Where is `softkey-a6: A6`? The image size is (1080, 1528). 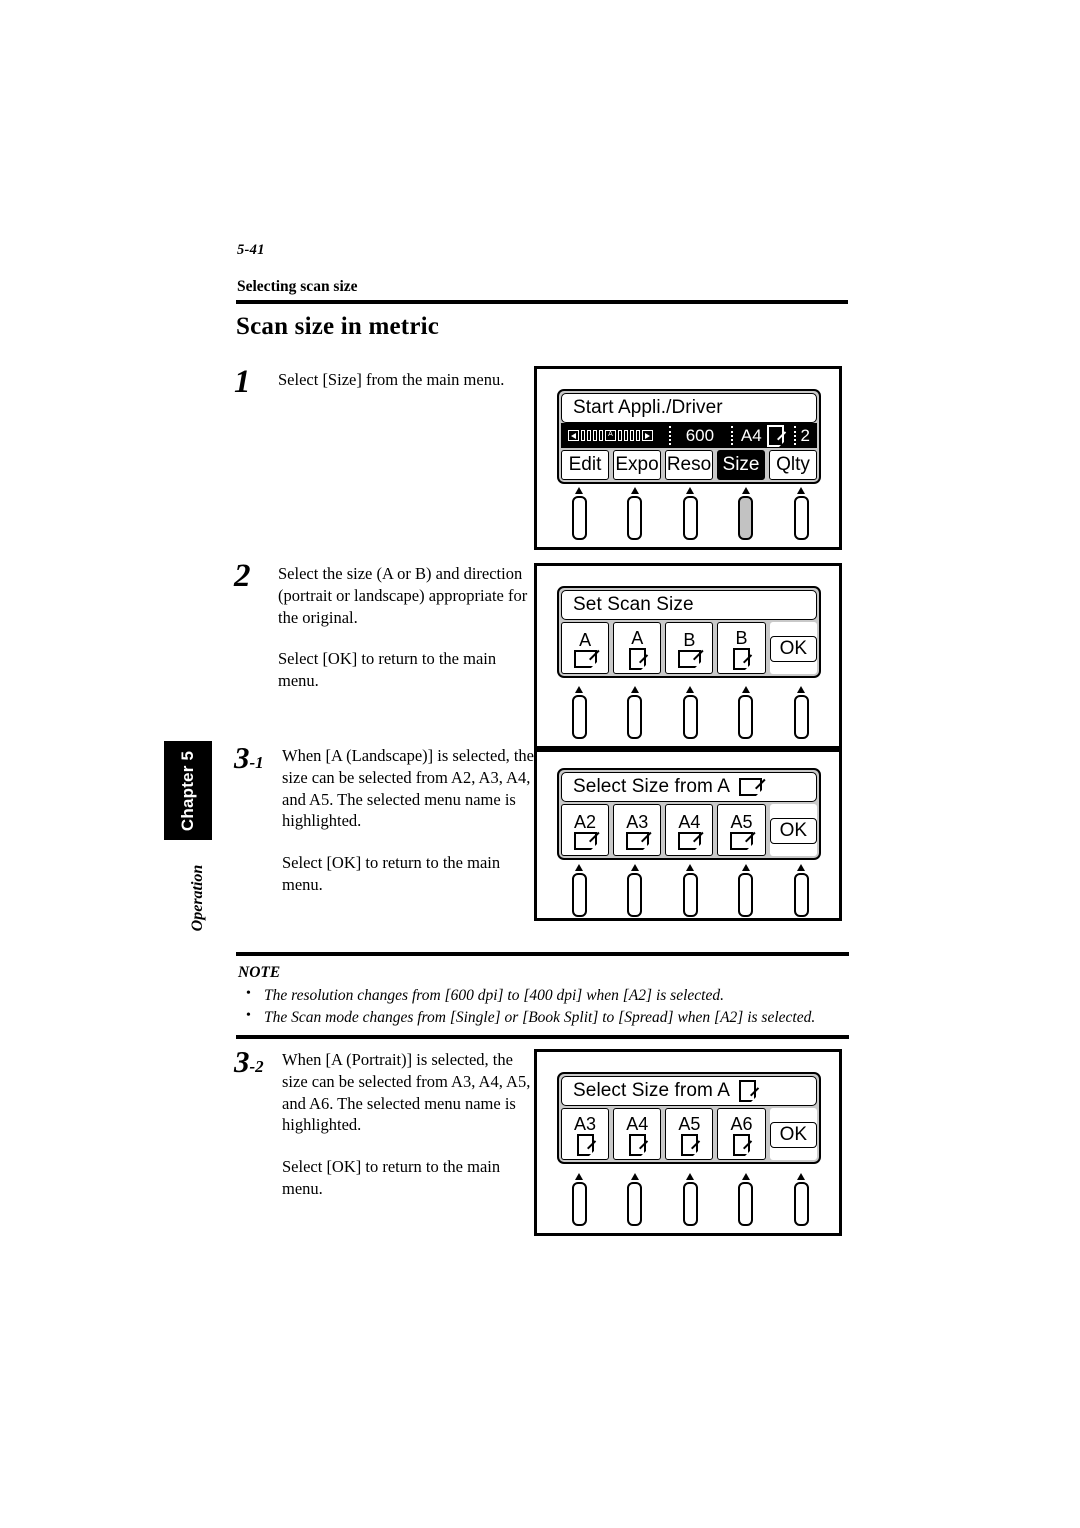
softkey-a6: A6 is located at coordinates (741, 1134).